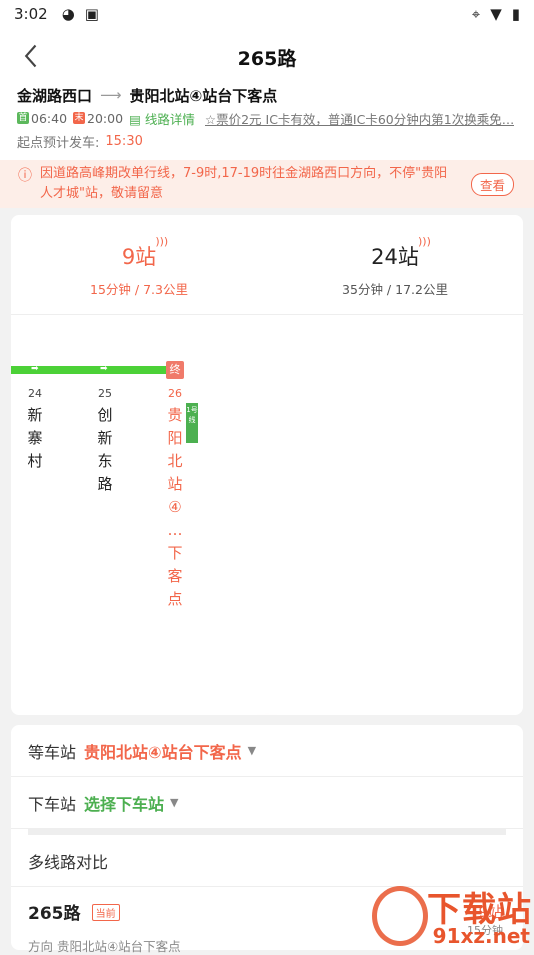 The width and height of the screenshot is (534, 955). What do you see at coordinates (175, 370) in the screenshot?
I see `terminal-badge: 终` at bounding box center [175, 370].